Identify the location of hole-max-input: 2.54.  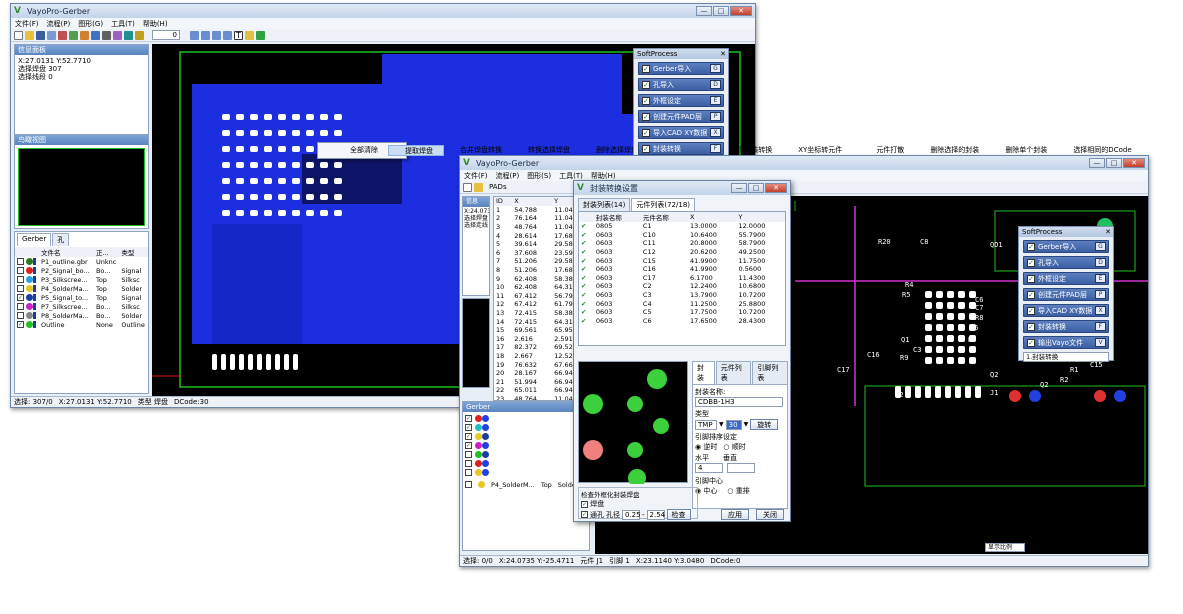
(655, 514).